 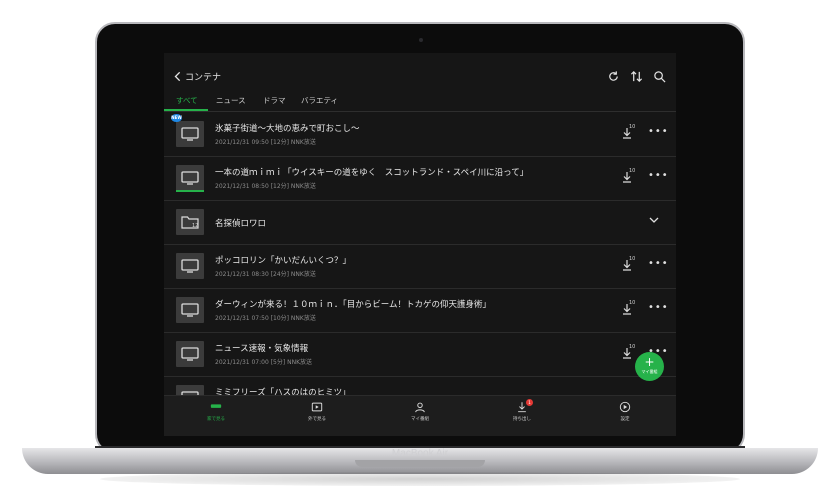 What do you see at coordinates (420, 407) in the screenshot?
I see `user-icon` at bounding box center [420, 407].